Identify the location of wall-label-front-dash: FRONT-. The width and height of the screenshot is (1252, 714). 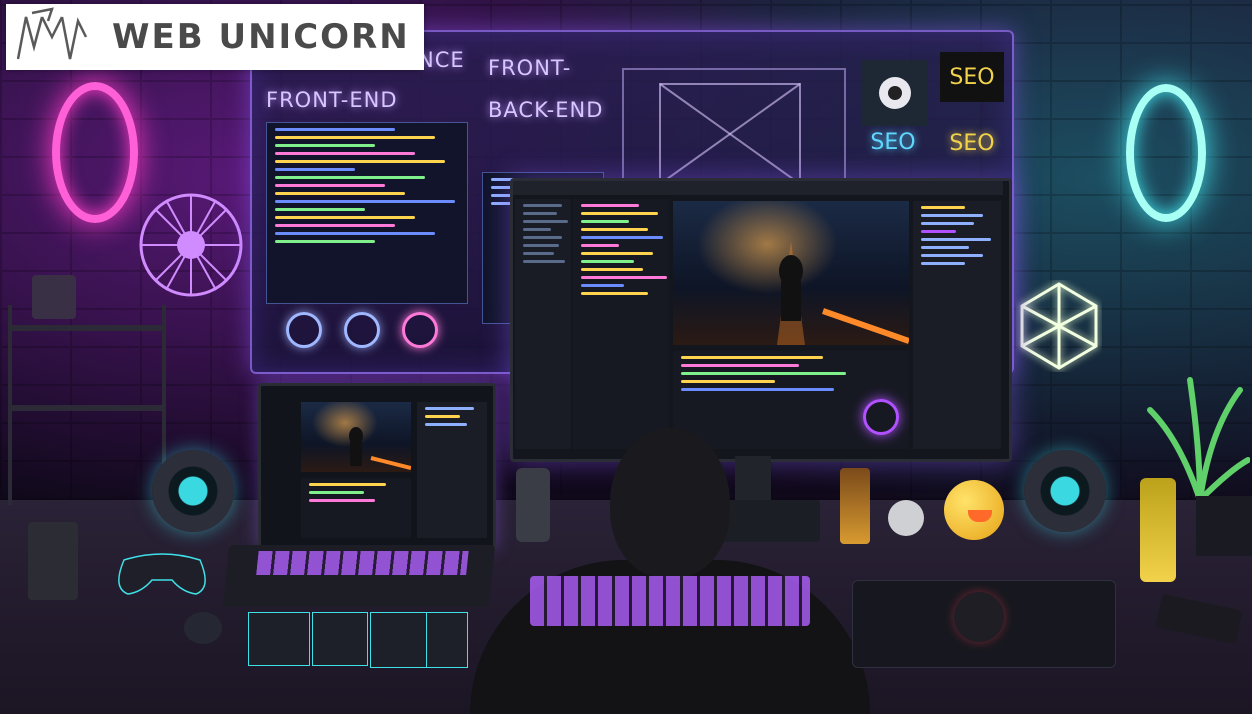
(530, 68).